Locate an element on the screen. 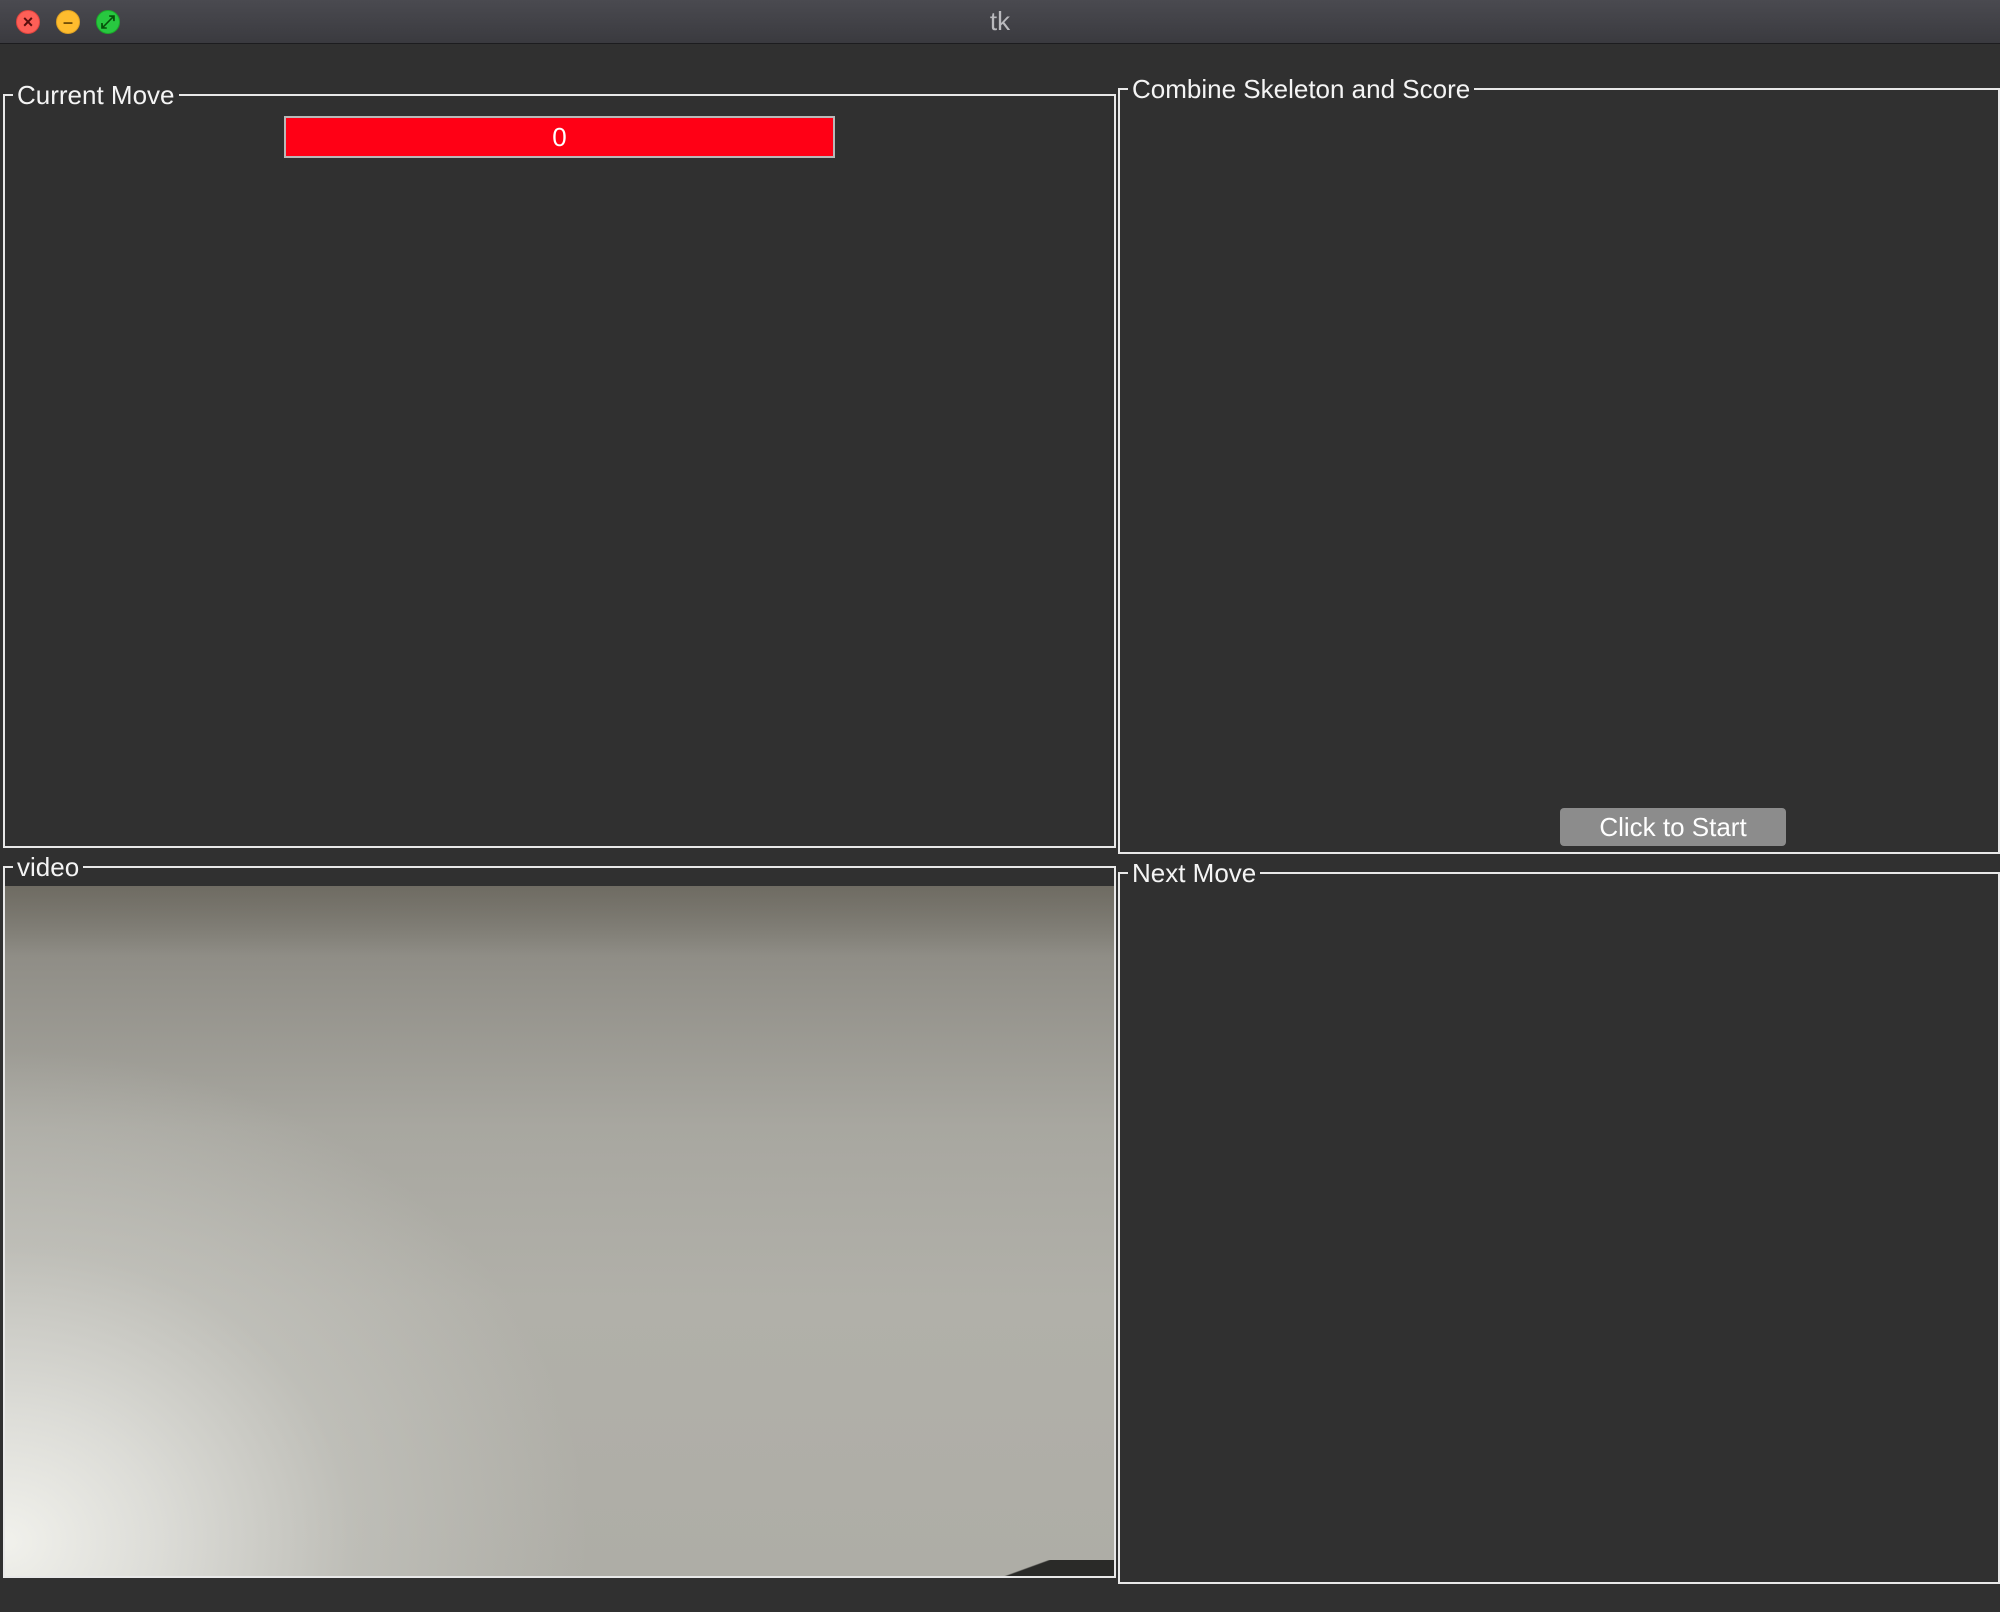 The width and height of the screenshot is (2000, 1612). start-button: Click to Start is located at coordinates (1673, 827).